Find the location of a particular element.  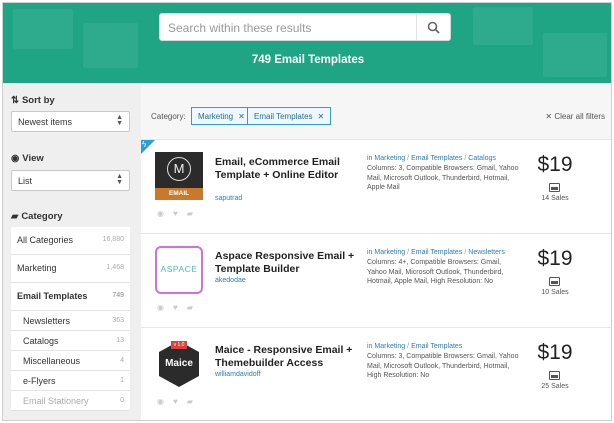

clear-all-filters-link: ✕ Clear all filters is located at coordinates (575, 116).